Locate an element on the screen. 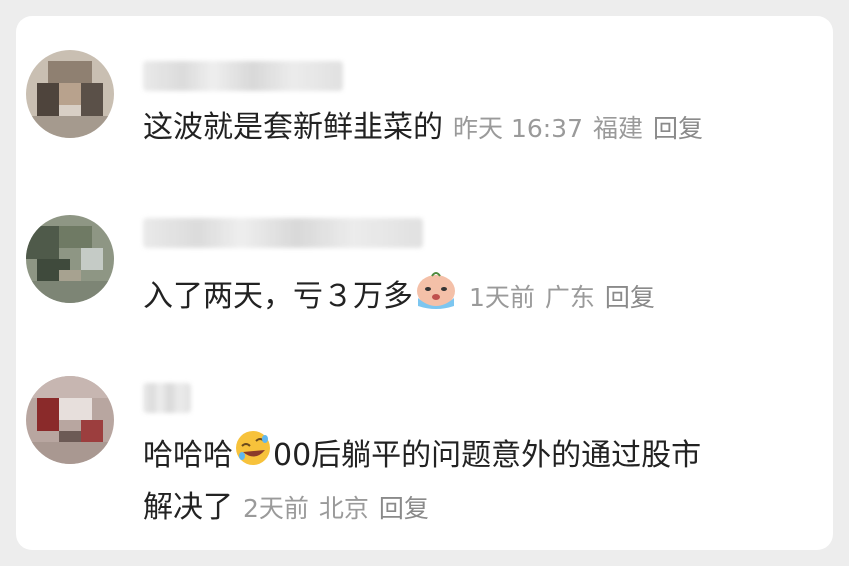 This screenshot has width=849, height=566. comment-time: 1天前 is located at coordinates (502, 297).